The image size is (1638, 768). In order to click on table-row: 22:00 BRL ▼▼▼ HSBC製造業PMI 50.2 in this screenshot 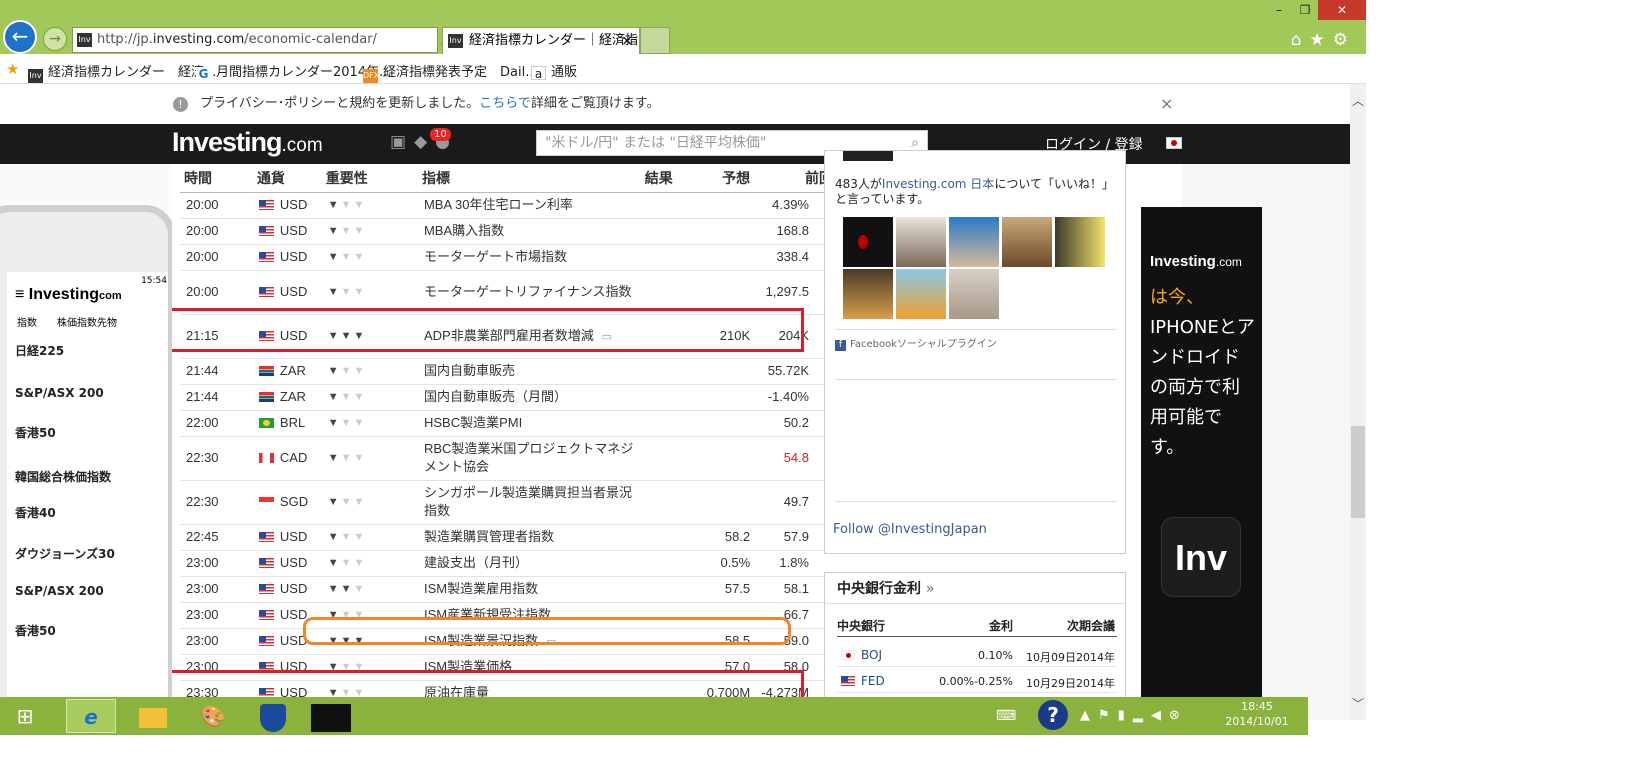, I will do `click(511, 423)`.